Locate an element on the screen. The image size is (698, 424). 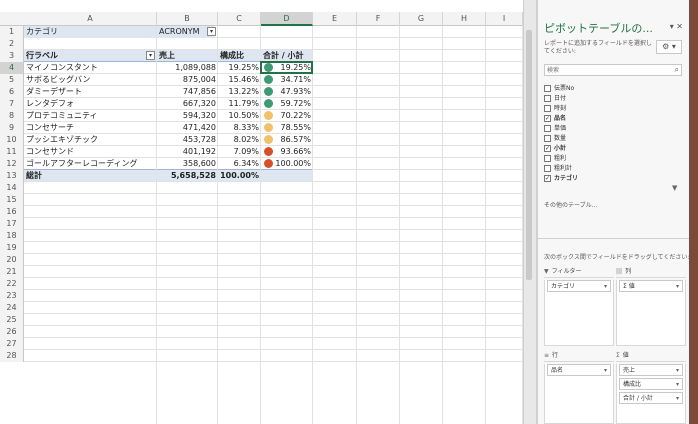
ratio-header: 構成比 is located at coordinates (239, 56).